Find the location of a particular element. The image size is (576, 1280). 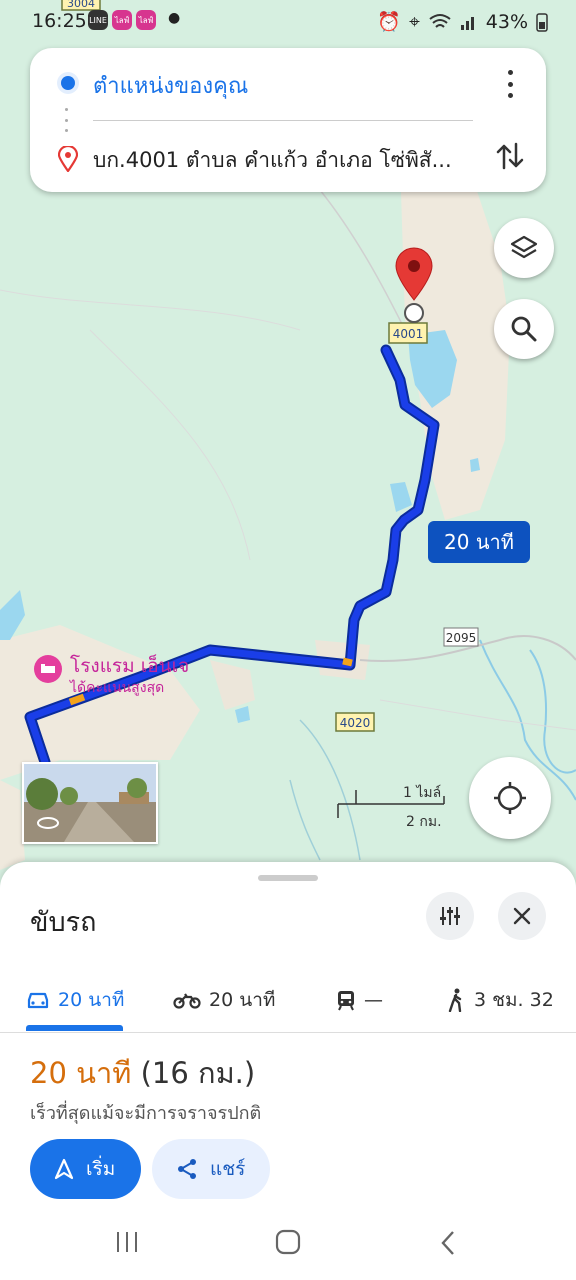

route-options-button is located at coordinates (450, 916).